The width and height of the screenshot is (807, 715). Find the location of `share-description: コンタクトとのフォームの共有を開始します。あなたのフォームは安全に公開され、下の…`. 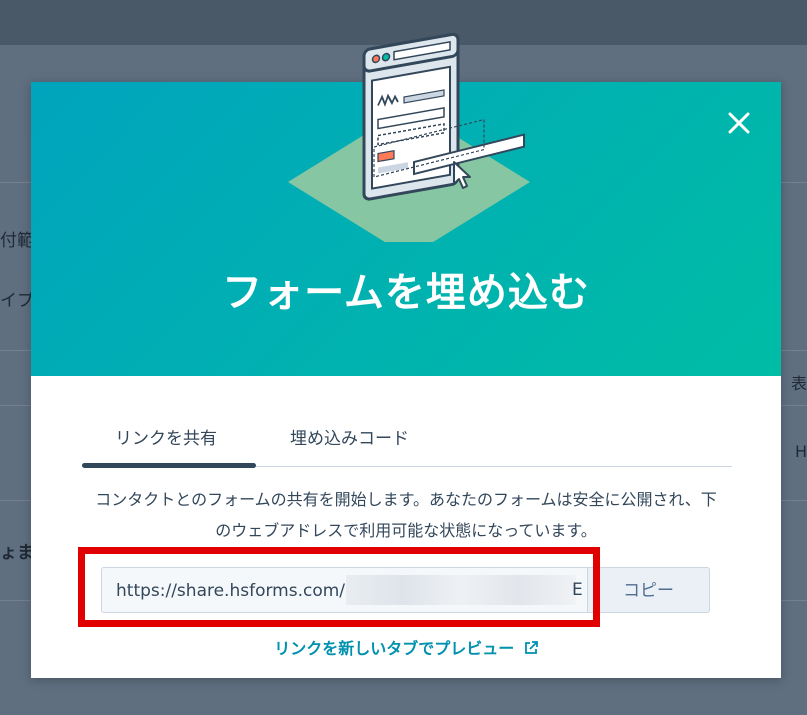

share-description: コンタクトとのフォームの共有を開始します。あなたのフォームは安全に公開され、下の… is located at coordinates (406, 515).